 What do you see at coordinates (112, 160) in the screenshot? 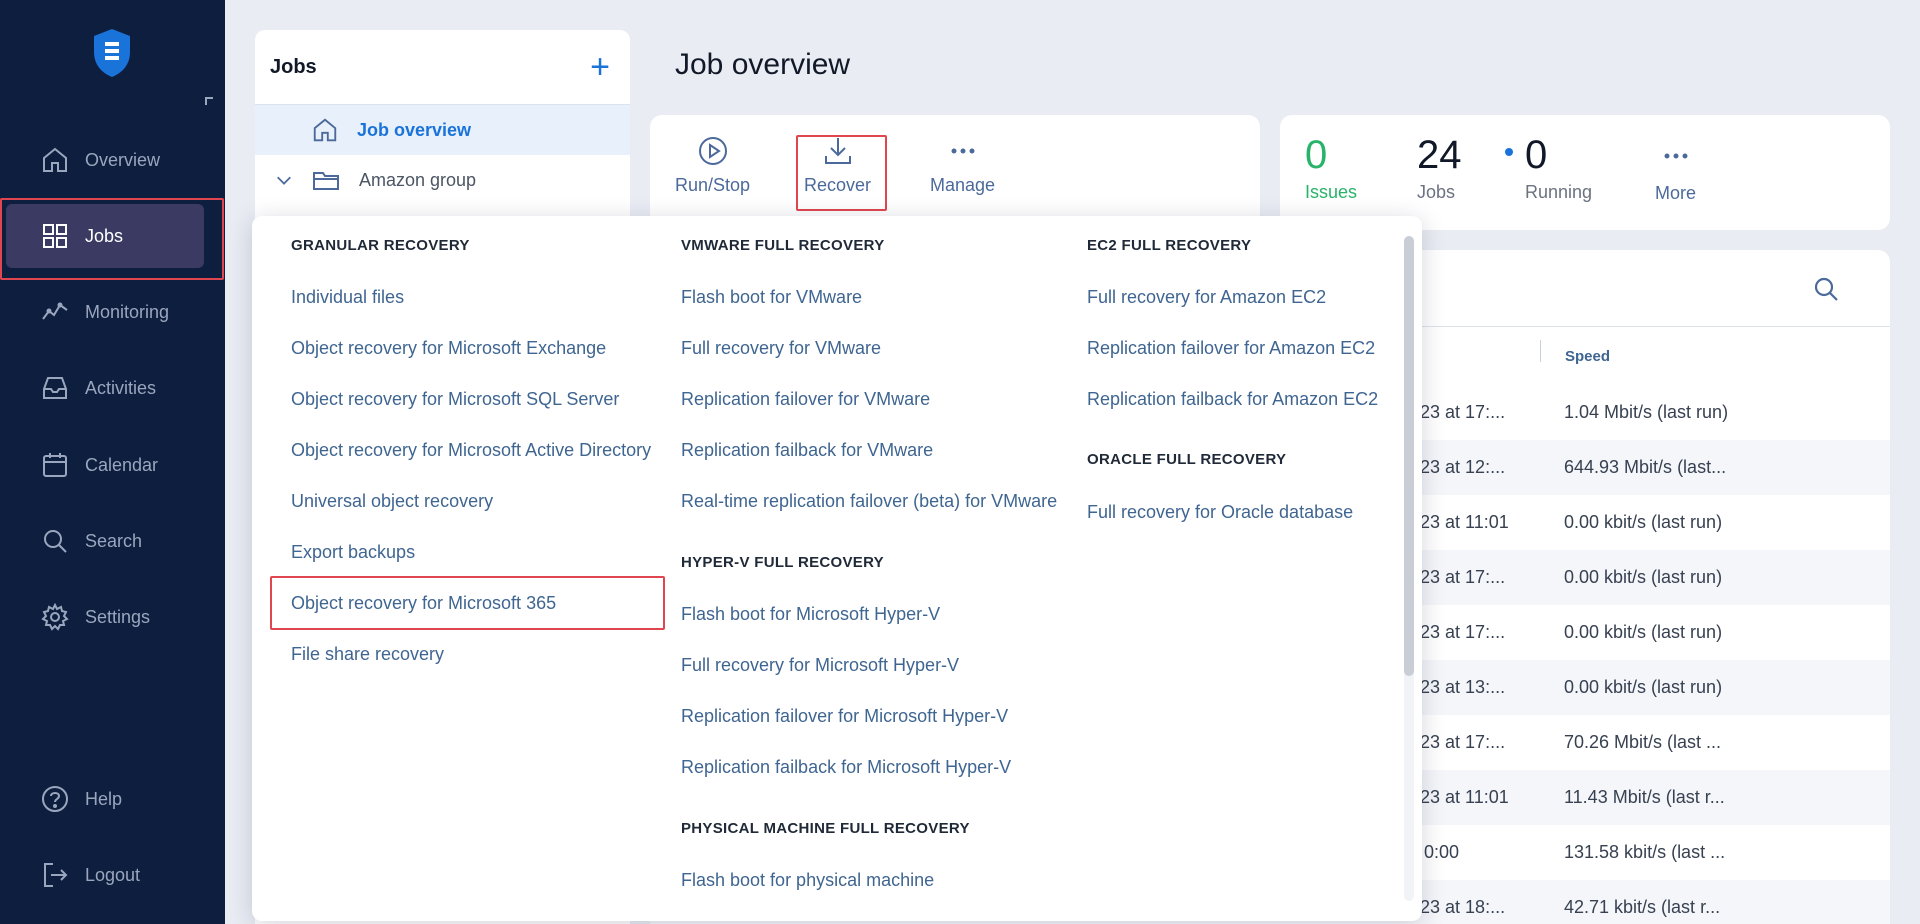
I see `sidebar-item-overview: Overview` at bounding box center [112, 160].